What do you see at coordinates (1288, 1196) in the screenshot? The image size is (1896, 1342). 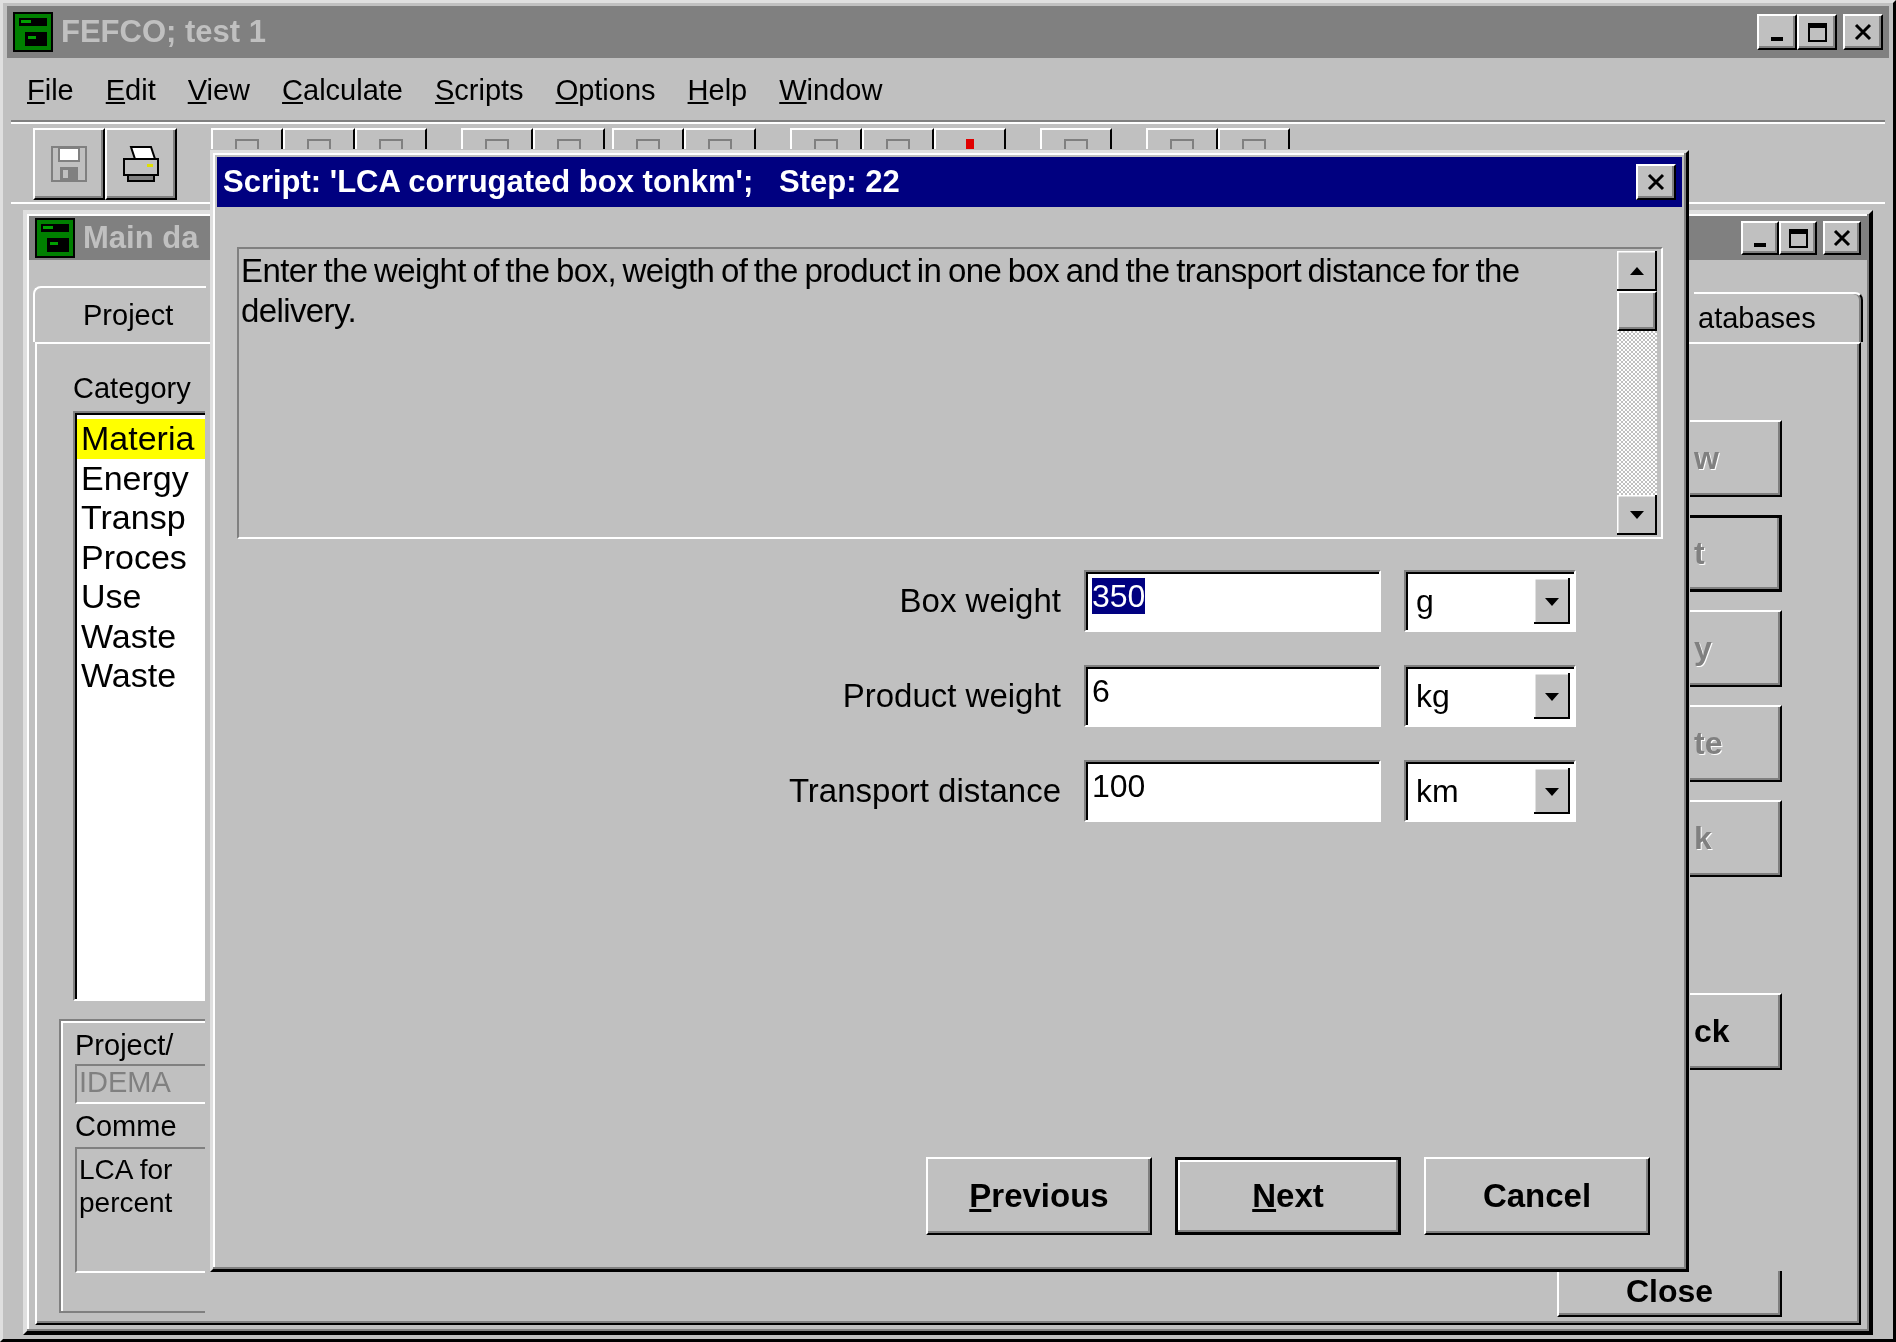 I see `dialog-button: Next` at bounding box center [1288, 1196].